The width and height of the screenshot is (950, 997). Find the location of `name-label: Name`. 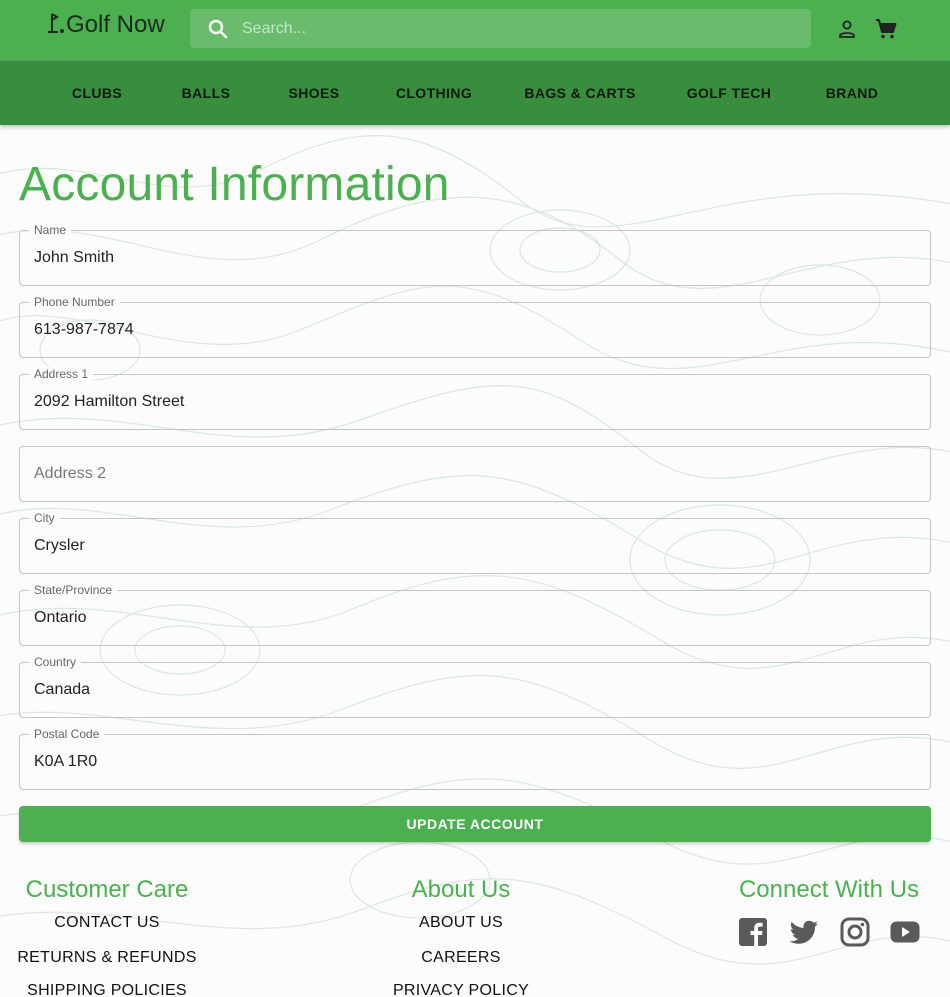

name-label: Name is located at coordinates (50, 230).